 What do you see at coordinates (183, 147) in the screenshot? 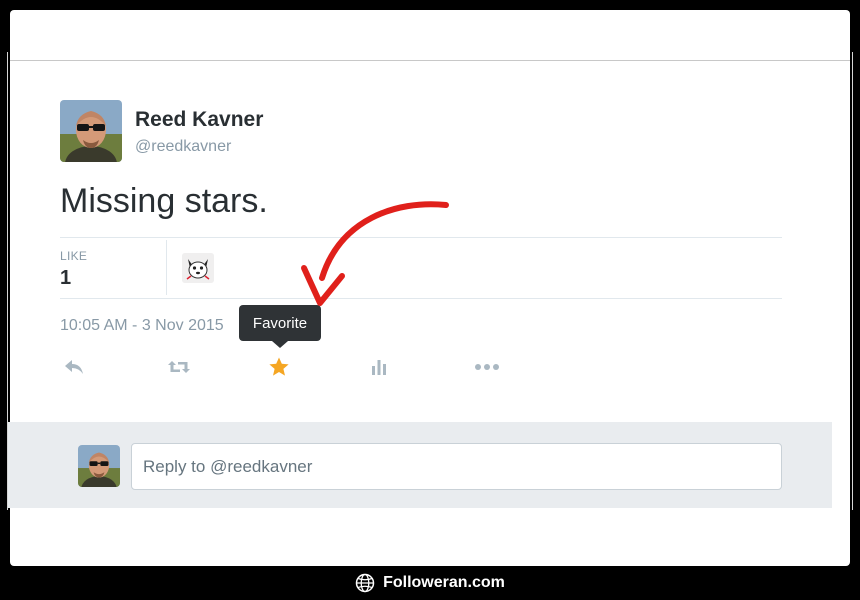
I see `author-handle: @reedkavner` at bounding box center [183, 147].